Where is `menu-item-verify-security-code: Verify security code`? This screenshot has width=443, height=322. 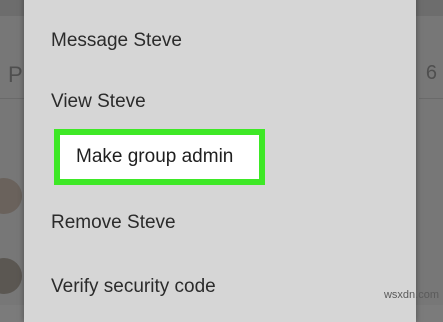 menu-item-verify-security-code: Verify security code is located at coordinates (133, 287).